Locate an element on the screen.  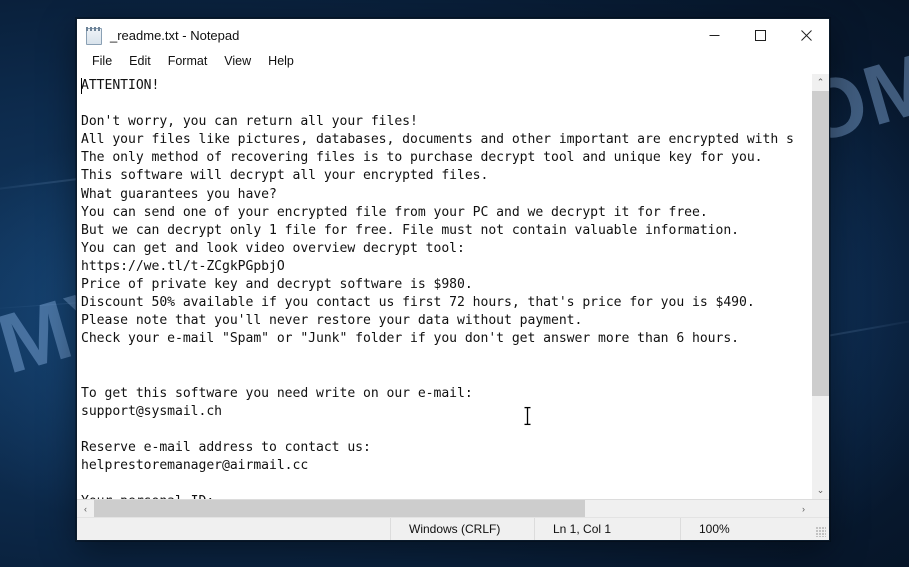
close-button is located at coordinates (806, 35).